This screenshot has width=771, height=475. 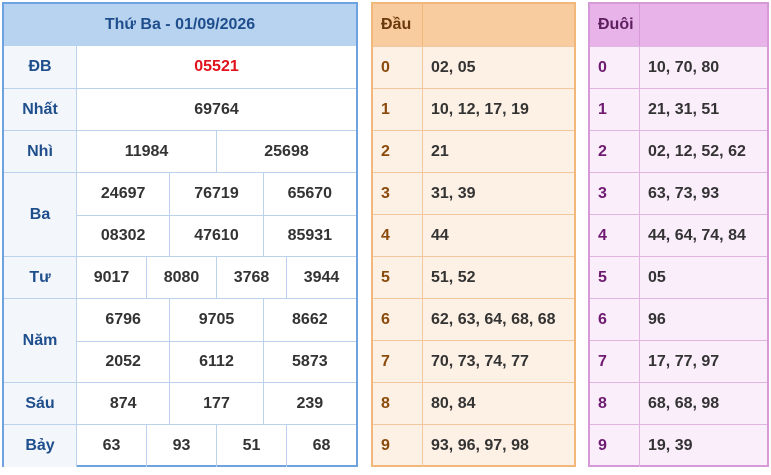 What do you see at coordinates (657, 319) in the screenshot?
I see `tail-digit-values: 96` at bounding box center [657, 319].